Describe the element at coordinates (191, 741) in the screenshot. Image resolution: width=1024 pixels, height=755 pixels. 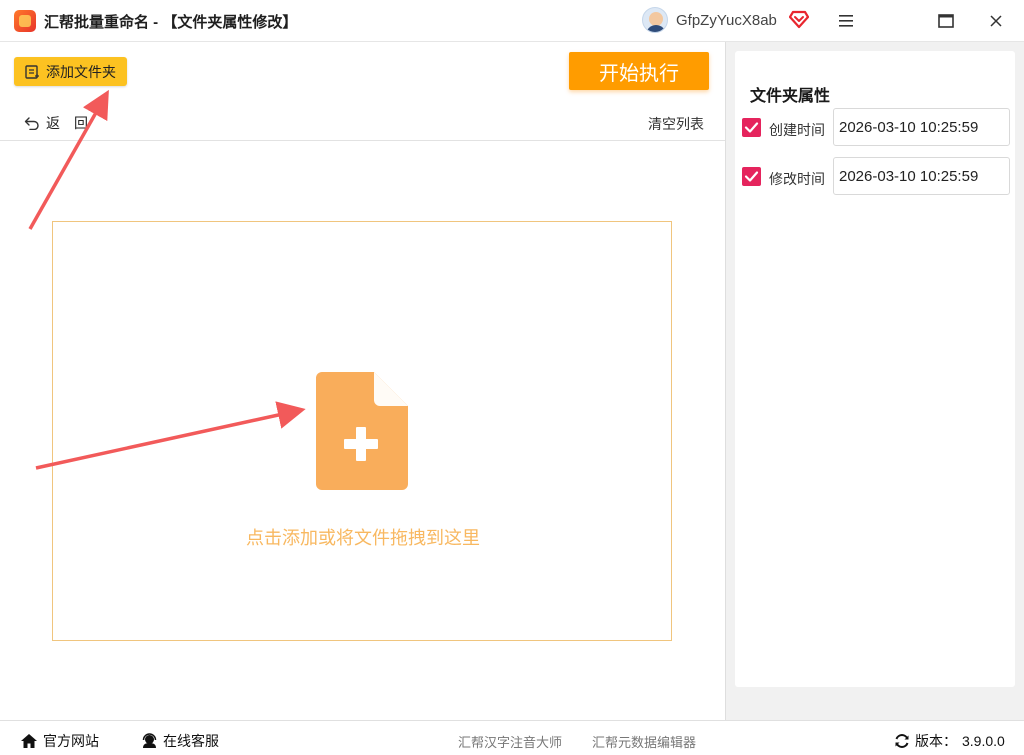
I see `online-service-label: 在线客服` at that location.